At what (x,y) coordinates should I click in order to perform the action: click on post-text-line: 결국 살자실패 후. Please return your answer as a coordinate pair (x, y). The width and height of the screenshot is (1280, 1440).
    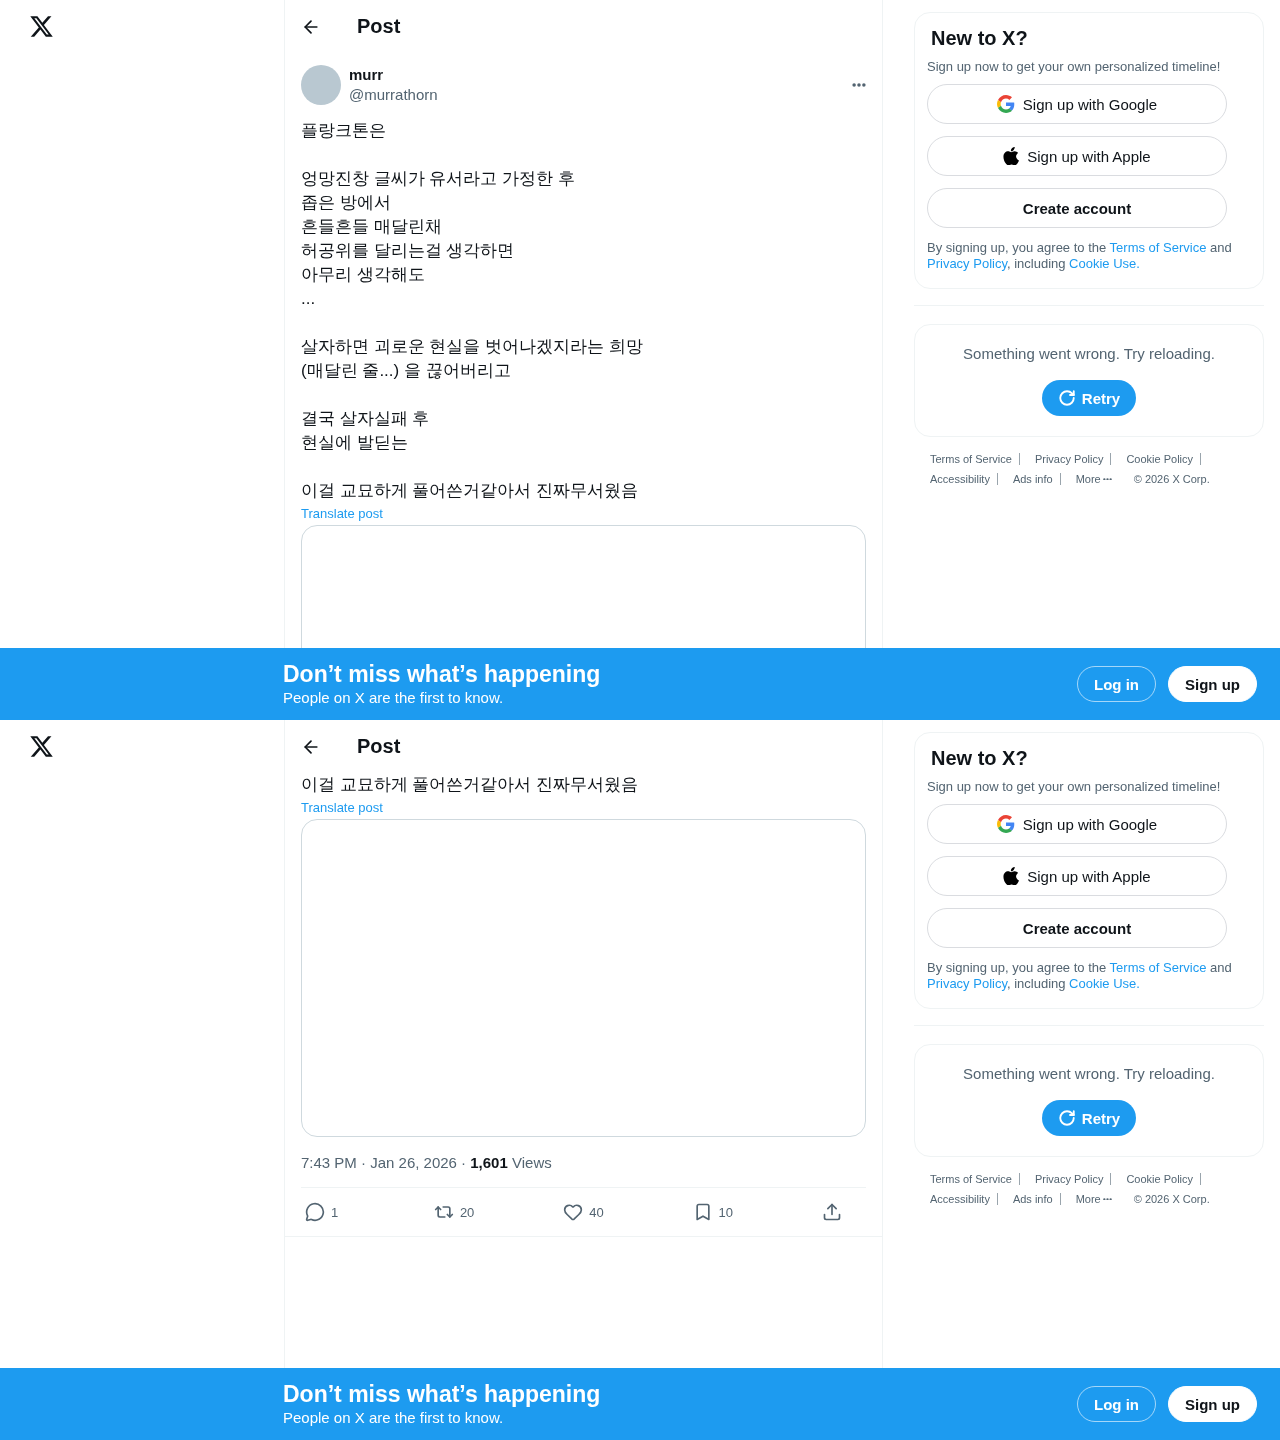
    Looking at the image, I should click on (366, 419).